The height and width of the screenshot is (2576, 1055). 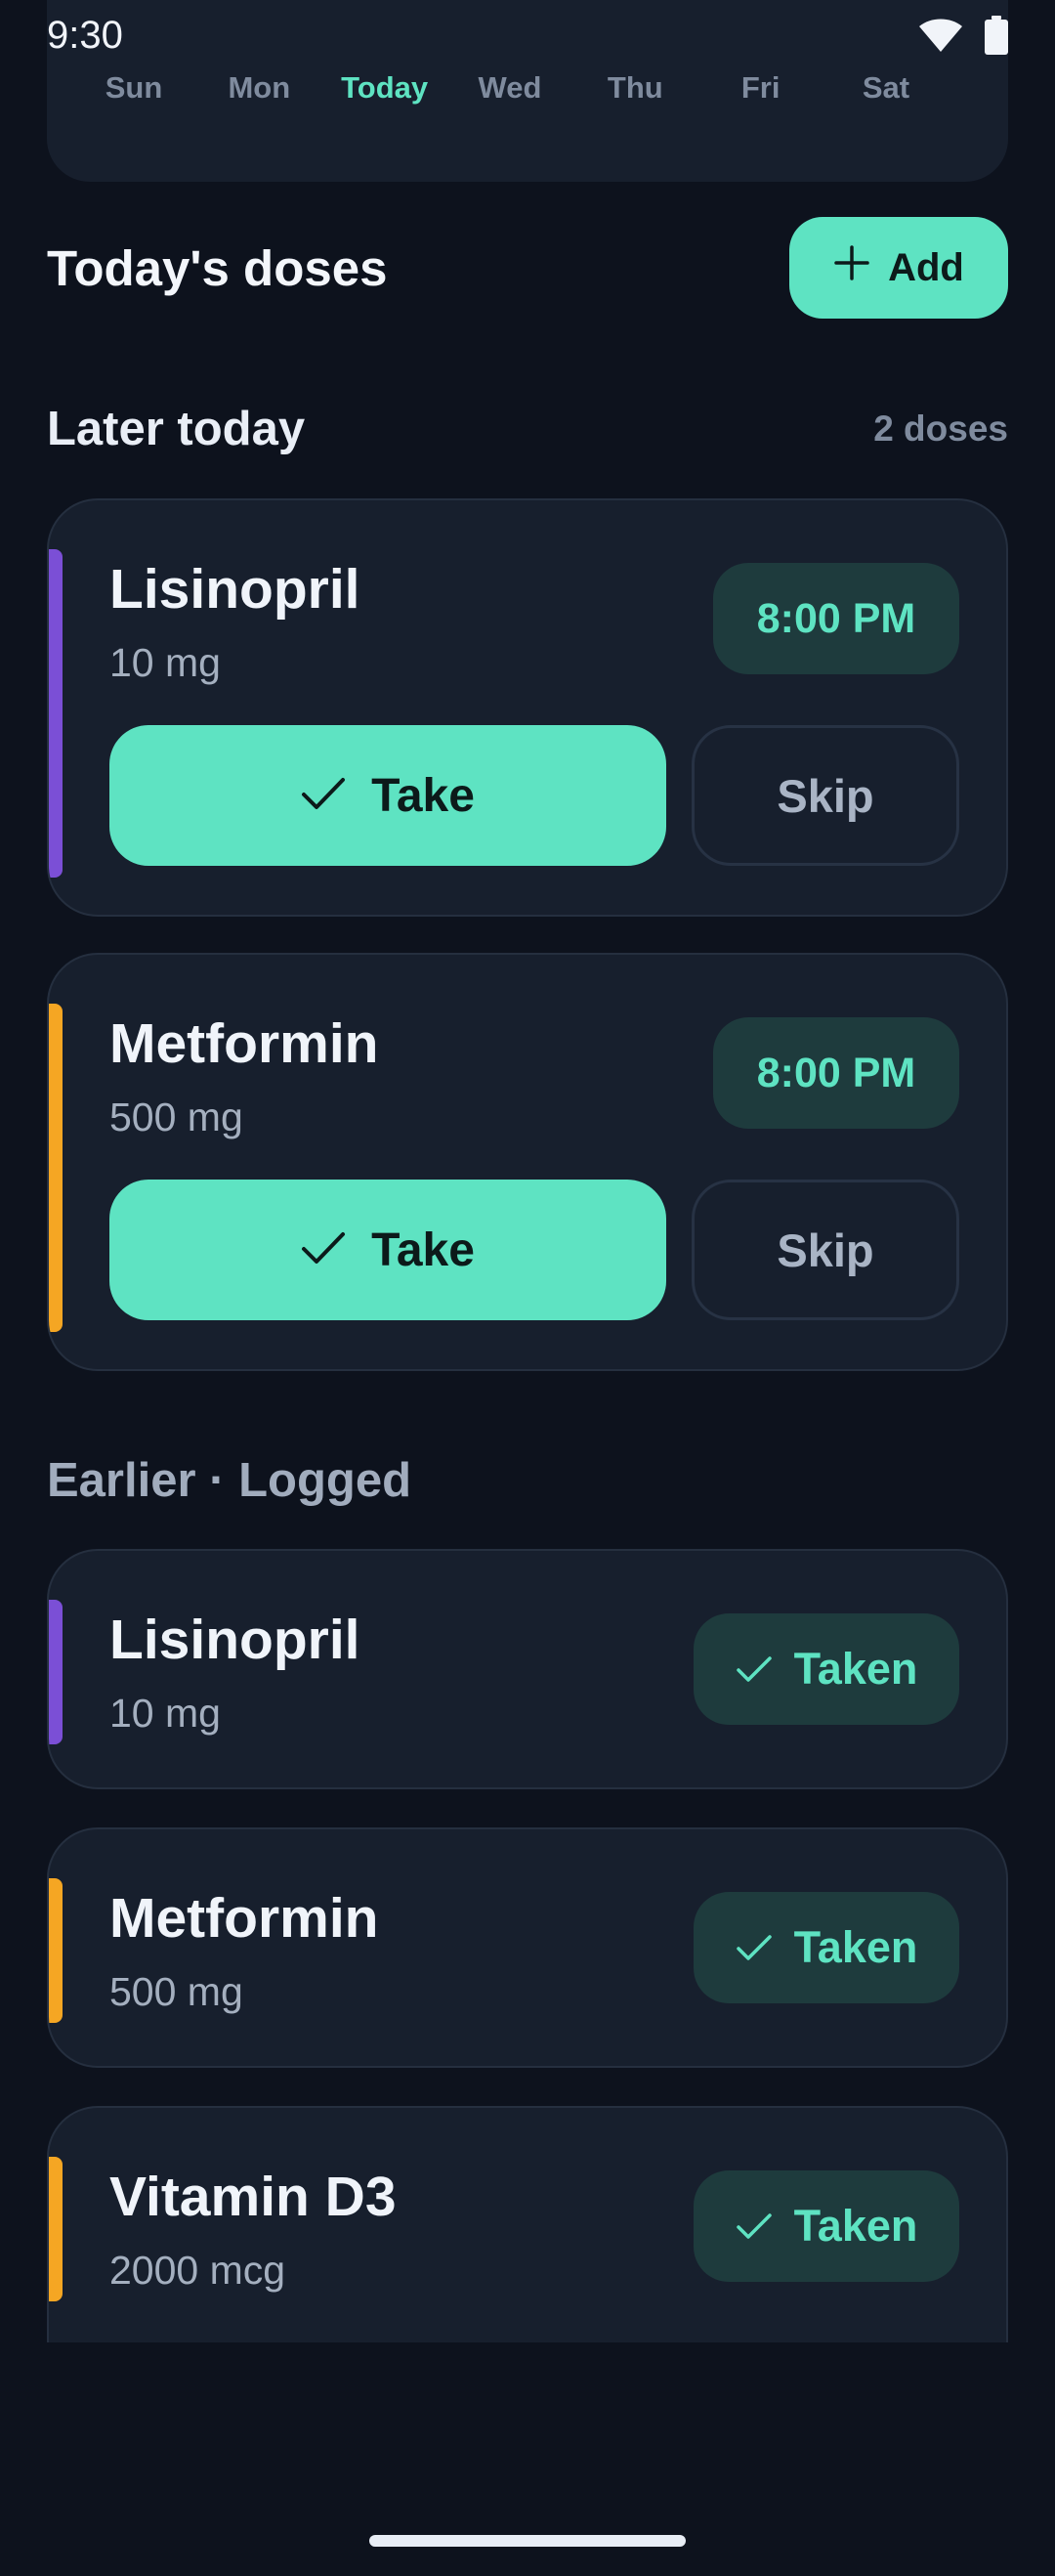 I want to click on status-time: 9:30, so click(x=85, y=35).